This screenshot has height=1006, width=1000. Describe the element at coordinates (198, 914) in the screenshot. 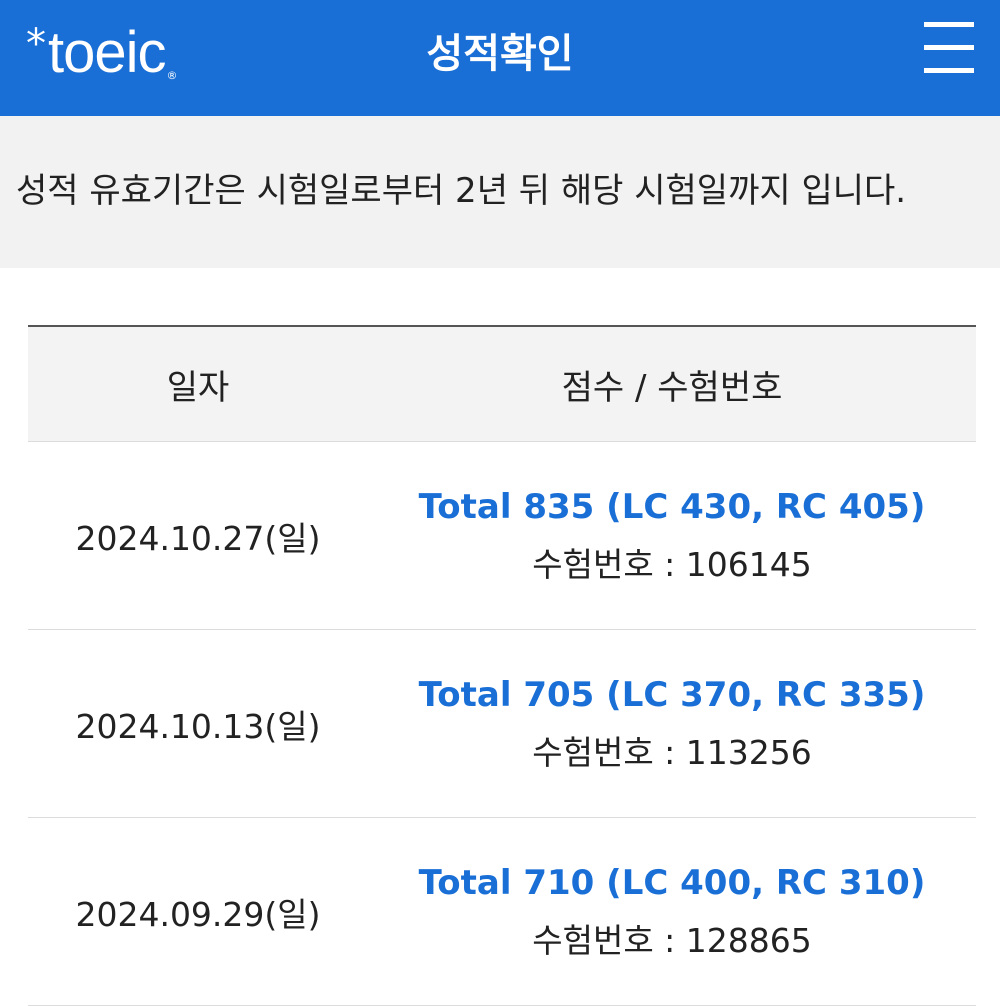

I see `exam-date: 2024.09.29(일)` at that location.